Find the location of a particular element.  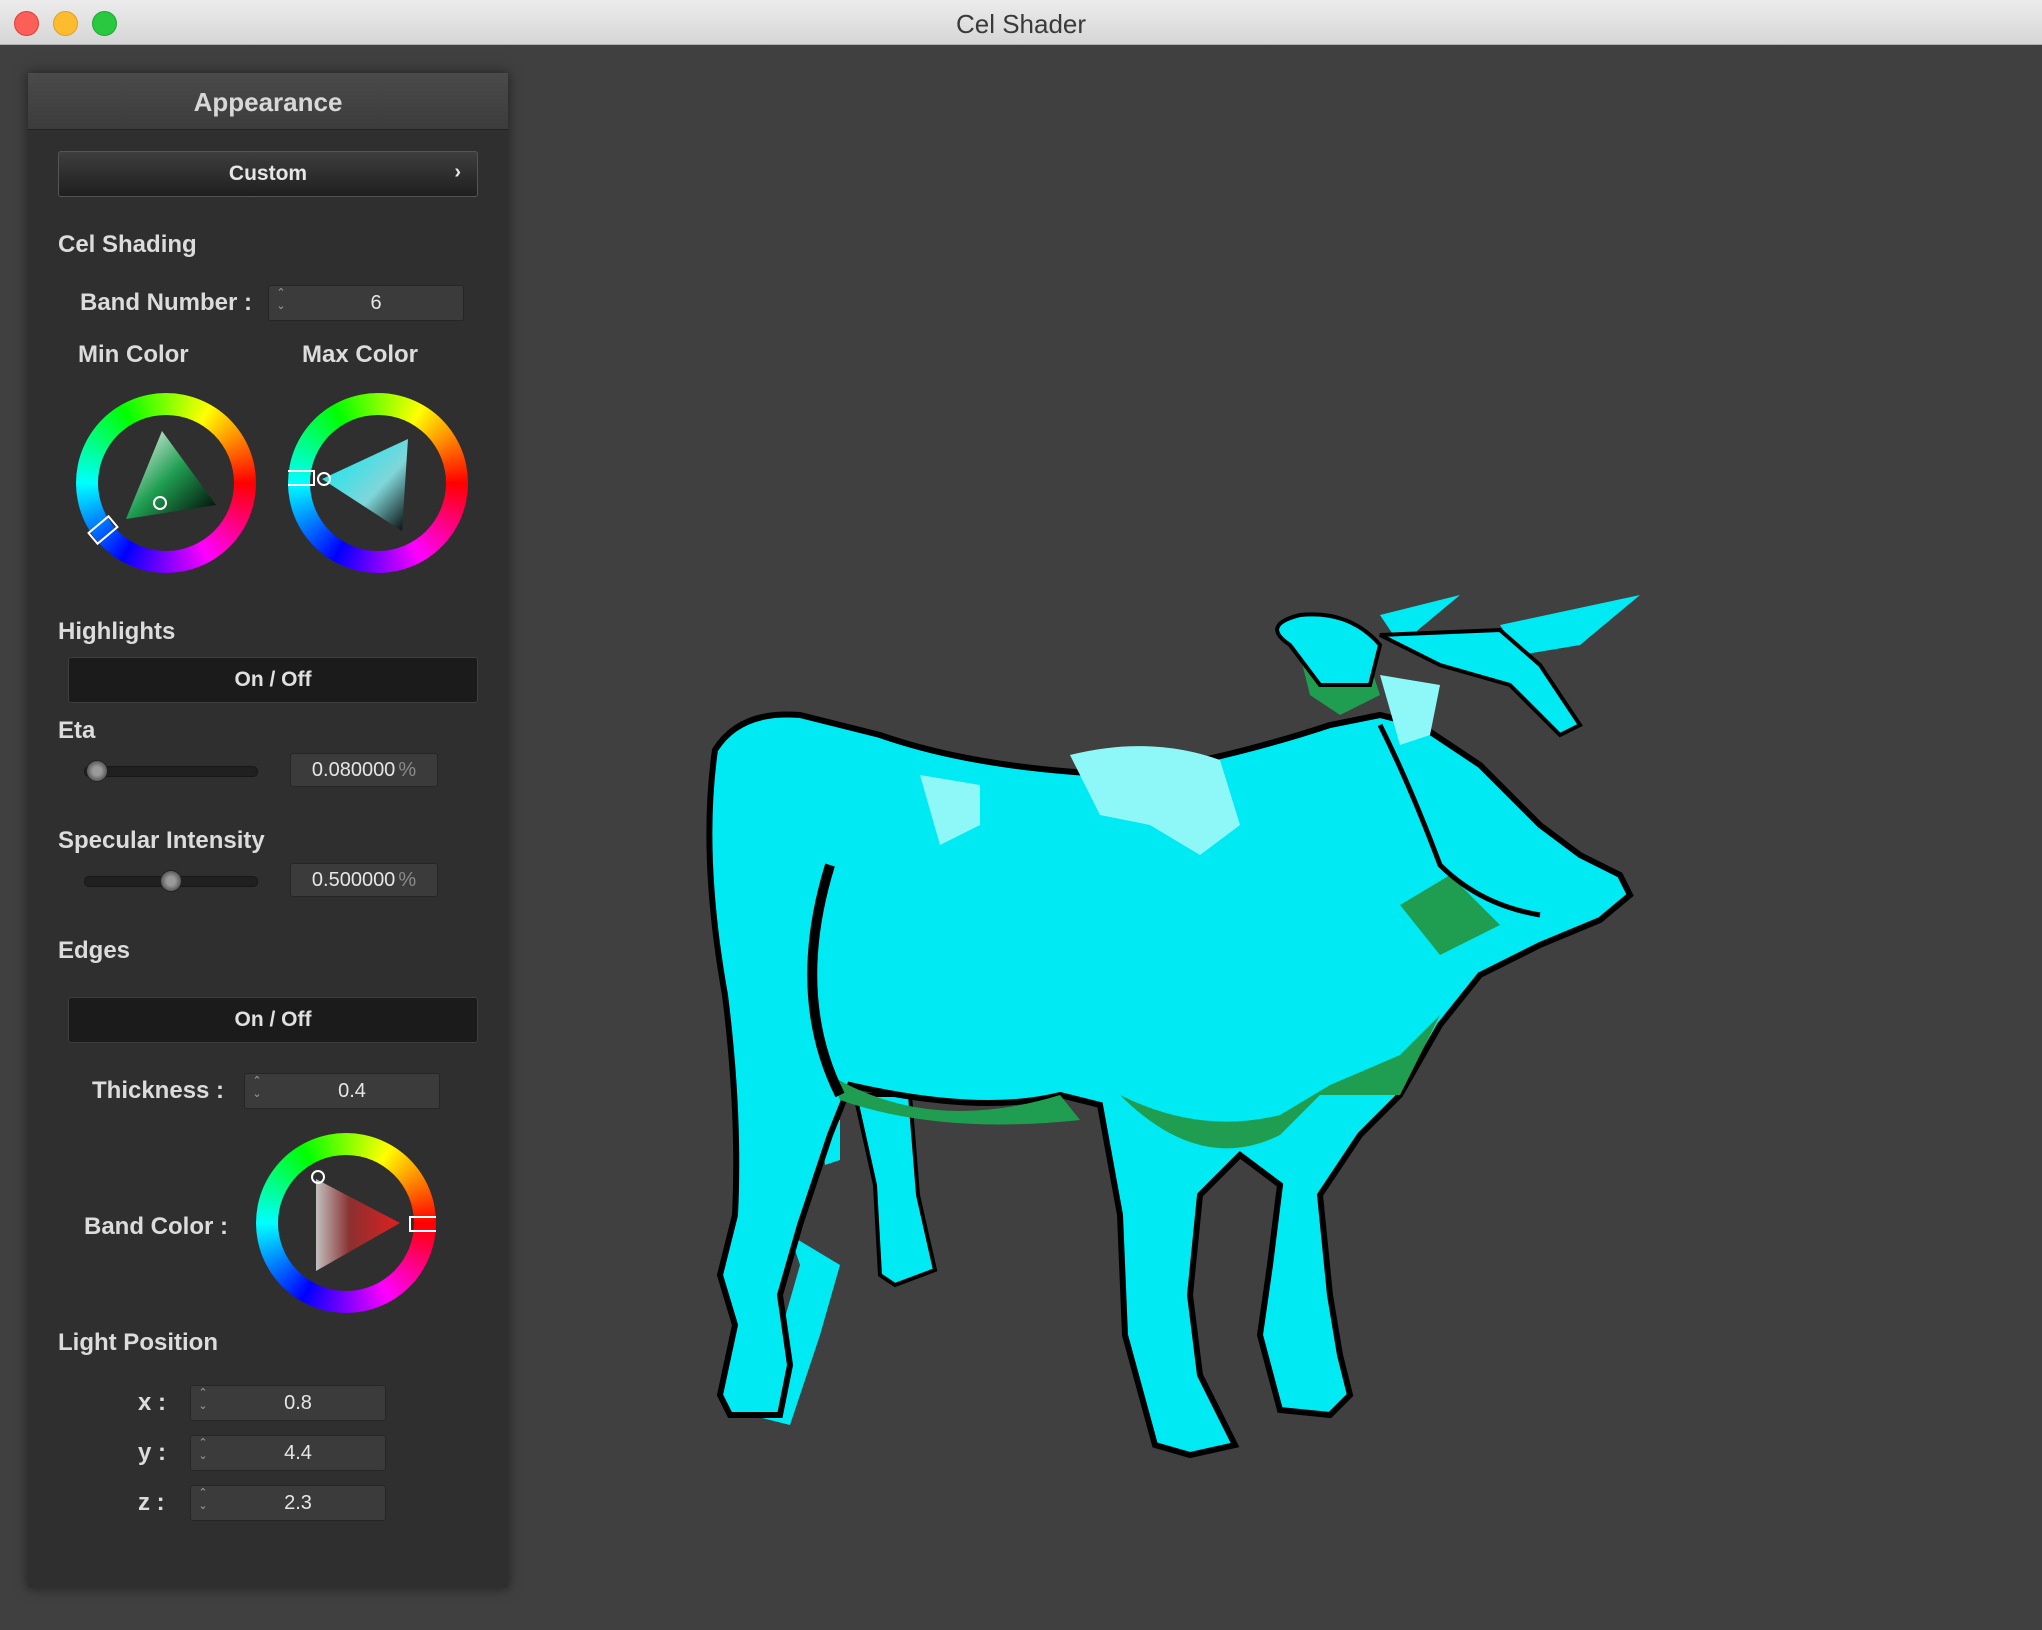

light-position-heading: Light Position is located at coordinates (138, 1342).